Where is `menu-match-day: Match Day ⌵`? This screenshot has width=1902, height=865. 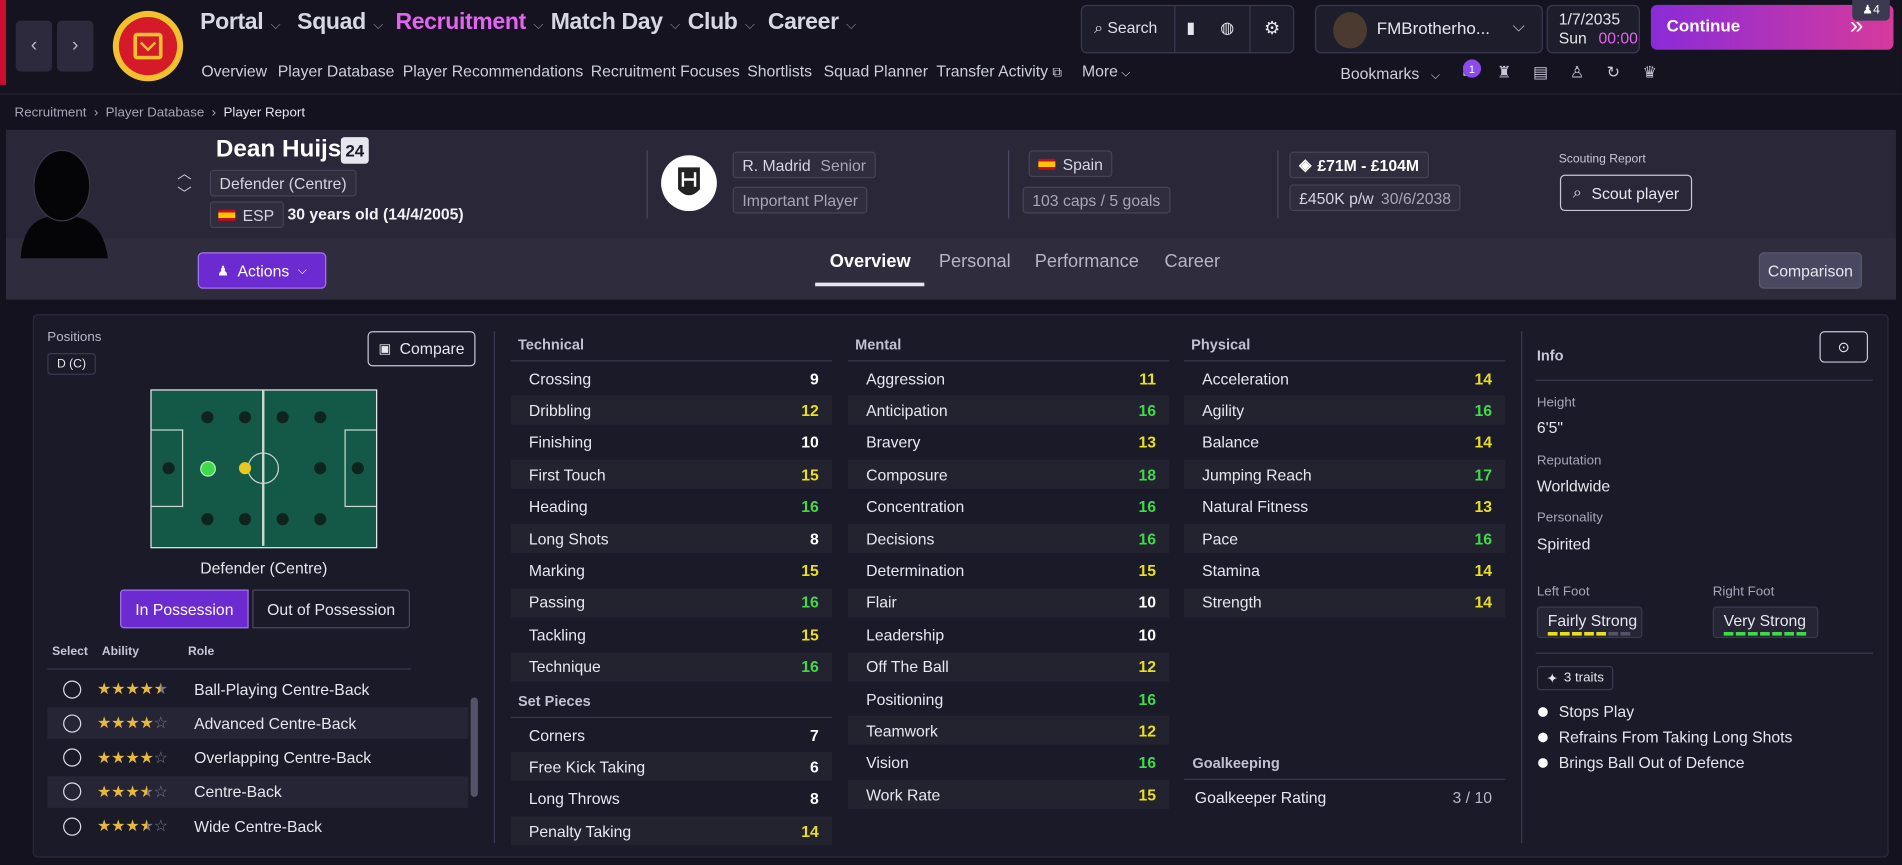 menu-match-day: Match Day ⌵ is located at coordinates (615, 23).